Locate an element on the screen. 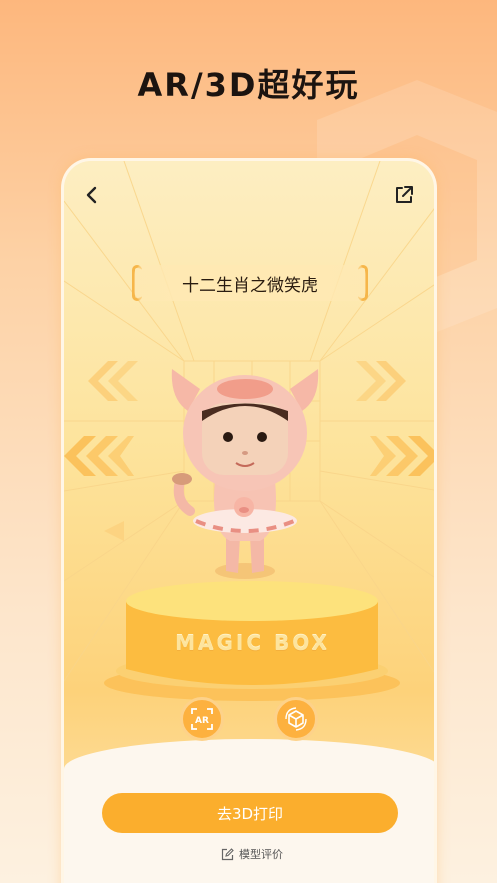 The height and width of the screenshot is (883, 497). headline: AR/3D超好玩 is located at coordinates (248, 85).